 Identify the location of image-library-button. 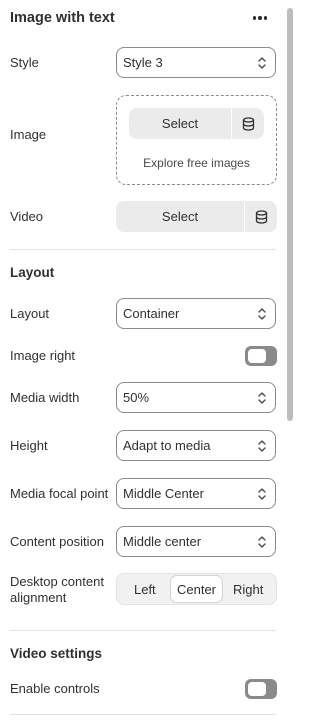
(247, 123).